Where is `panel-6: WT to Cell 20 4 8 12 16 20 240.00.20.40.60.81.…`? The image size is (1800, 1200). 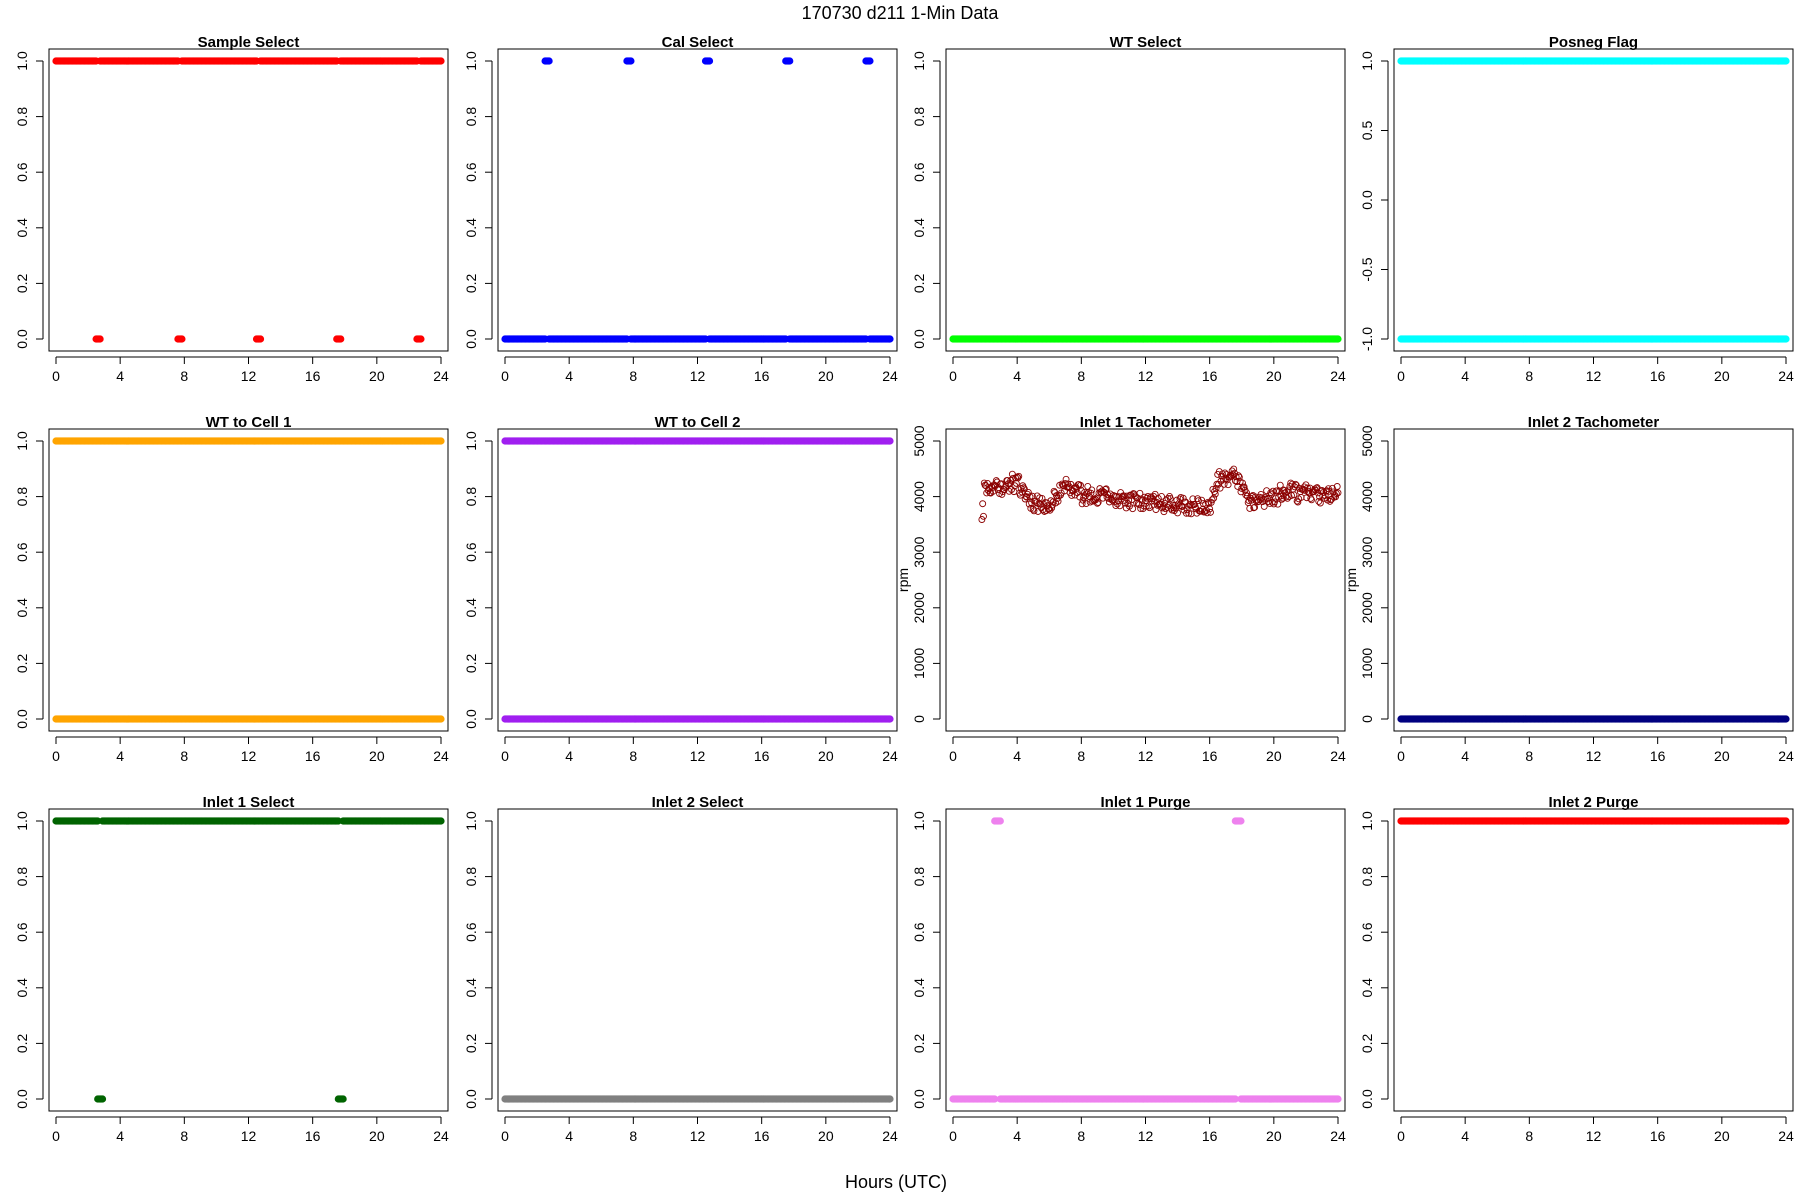 panel-6: WT to Cell 20 4 8 12 16 20 240.00.20.40.60.81.… is located at coordinates (680, 589).